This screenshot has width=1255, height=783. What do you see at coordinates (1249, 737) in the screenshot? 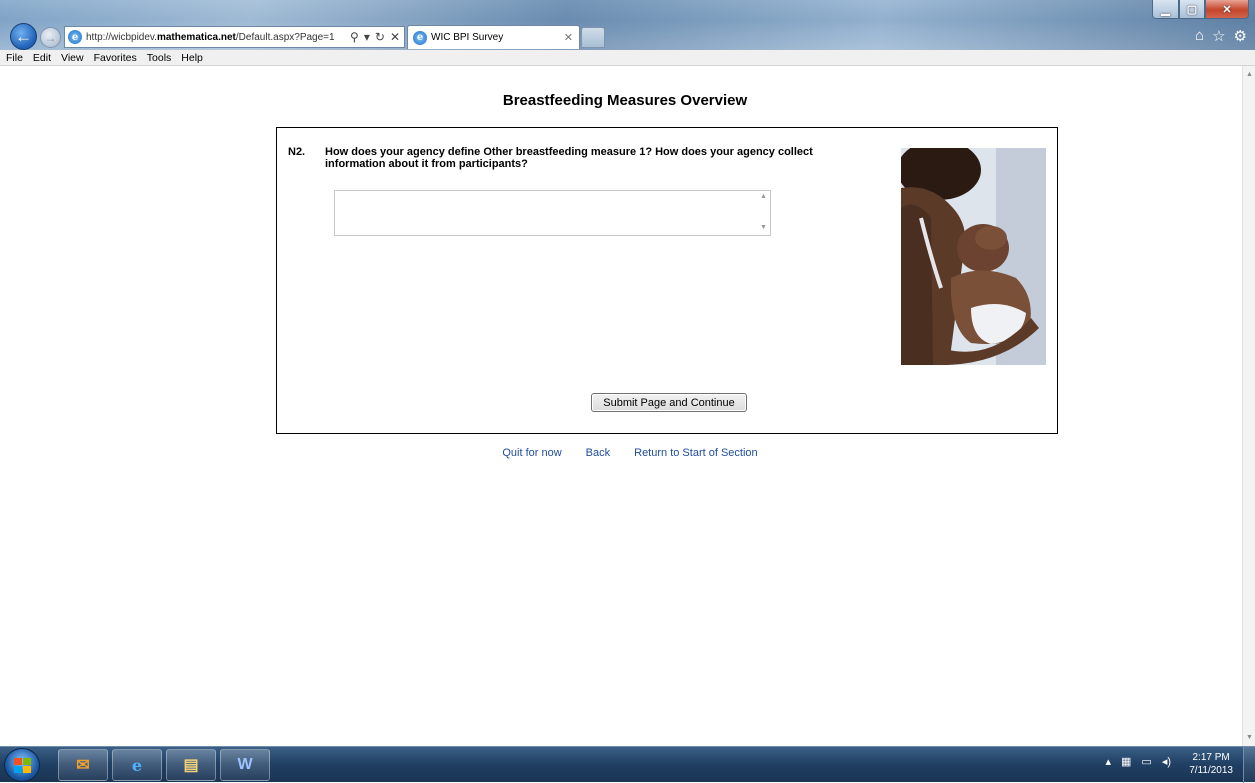
I see `page-scroll-down-icon: ▼` at bounding box center [1249, 737].